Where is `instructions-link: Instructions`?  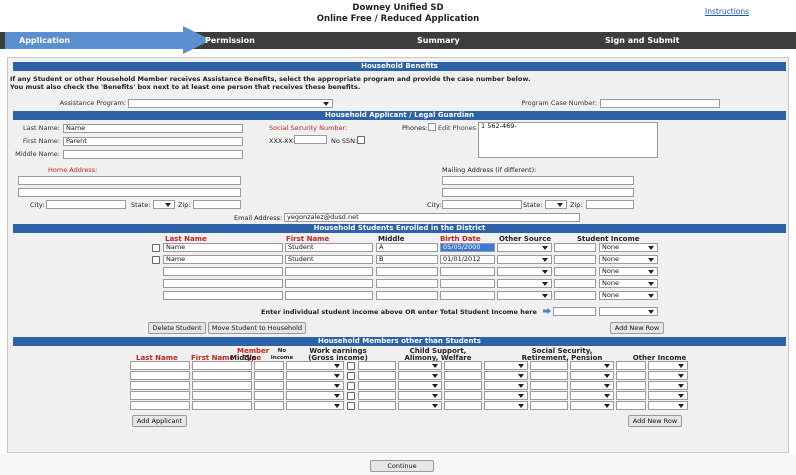
instructions-link: Instructions is located at coordinates (727, 11).